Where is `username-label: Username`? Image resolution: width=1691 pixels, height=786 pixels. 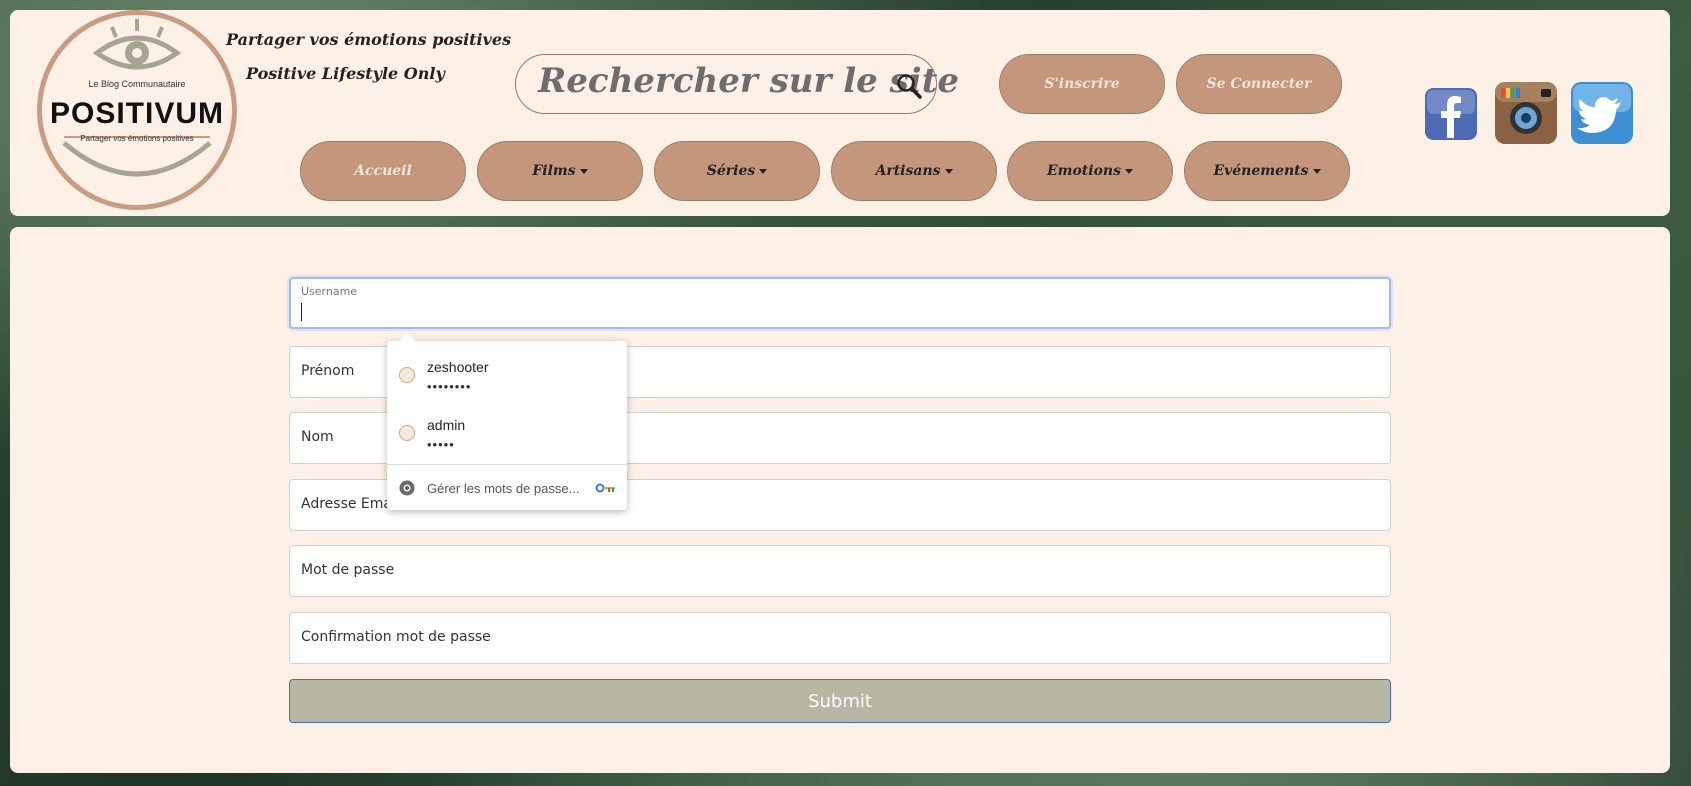
username-label: Username is located at coordinates (329, 291).